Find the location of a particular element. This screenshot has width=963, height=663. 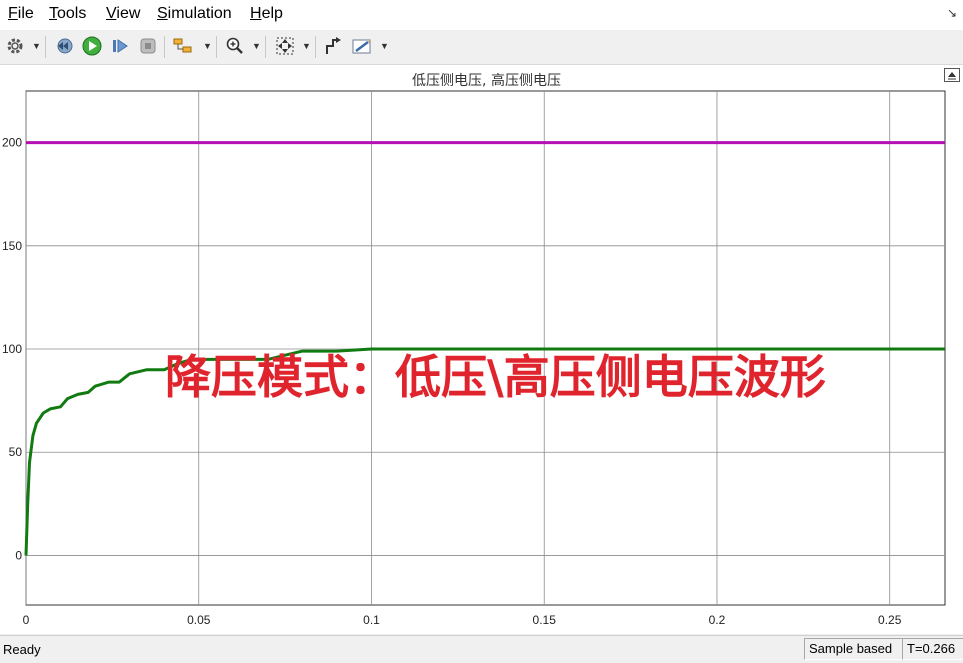

undock-icon is located at coordinates (952, 75).